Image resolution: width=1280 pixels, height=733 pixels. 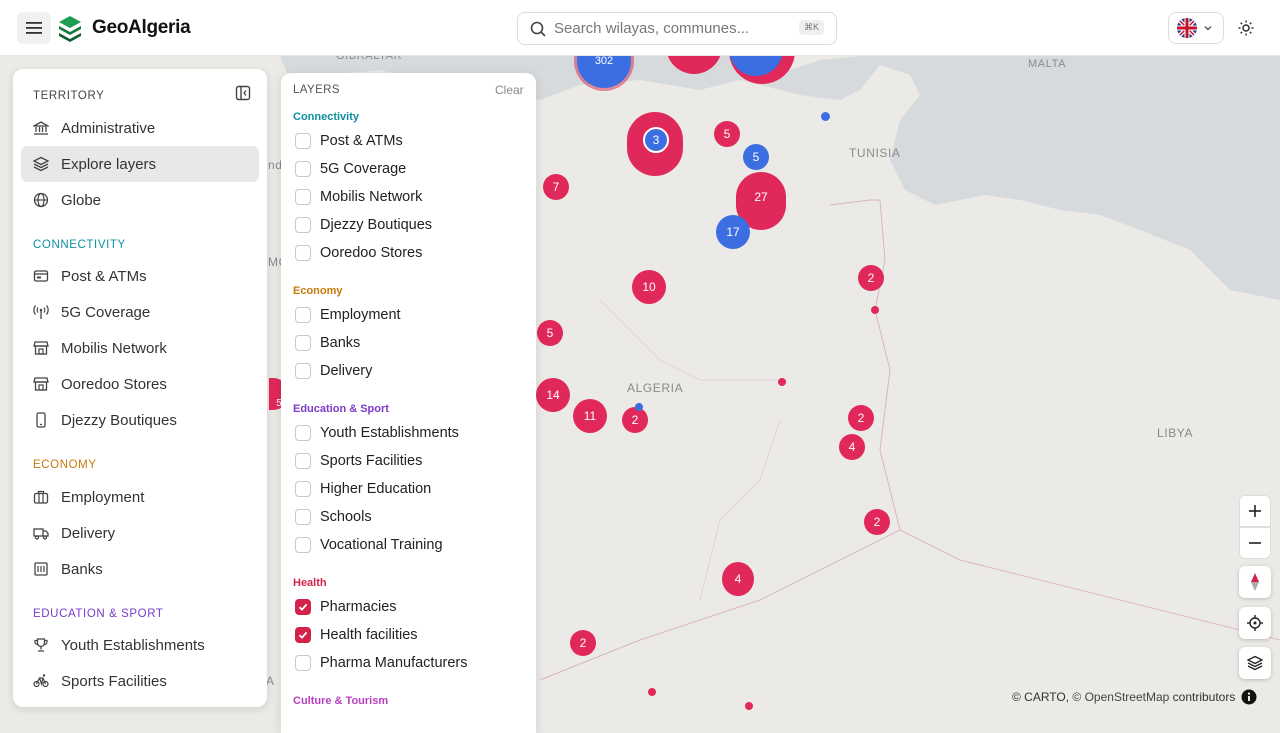 I want to click on logo-icon, so click(x=70, y=29).